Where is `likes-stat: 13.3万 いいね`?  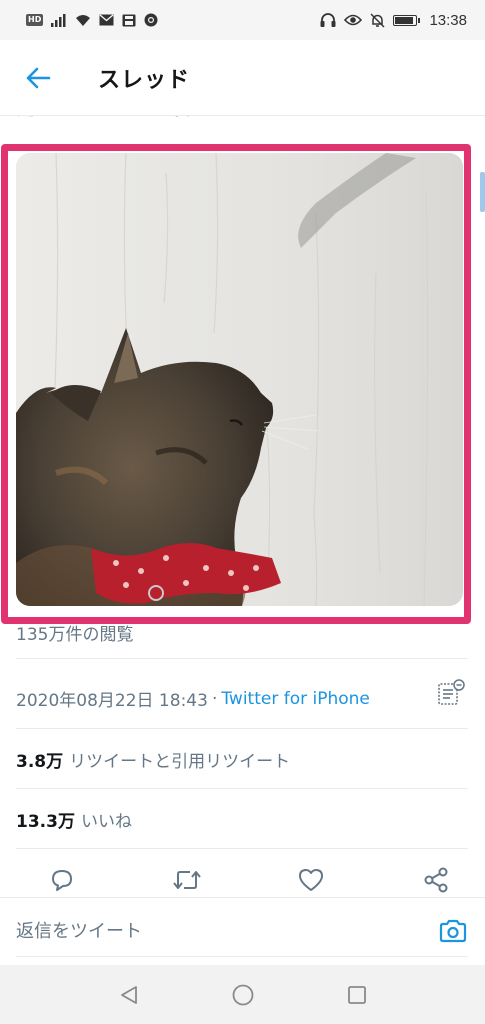 likes-stat: 13.3万 いいね is located at coordinates (74, 819).